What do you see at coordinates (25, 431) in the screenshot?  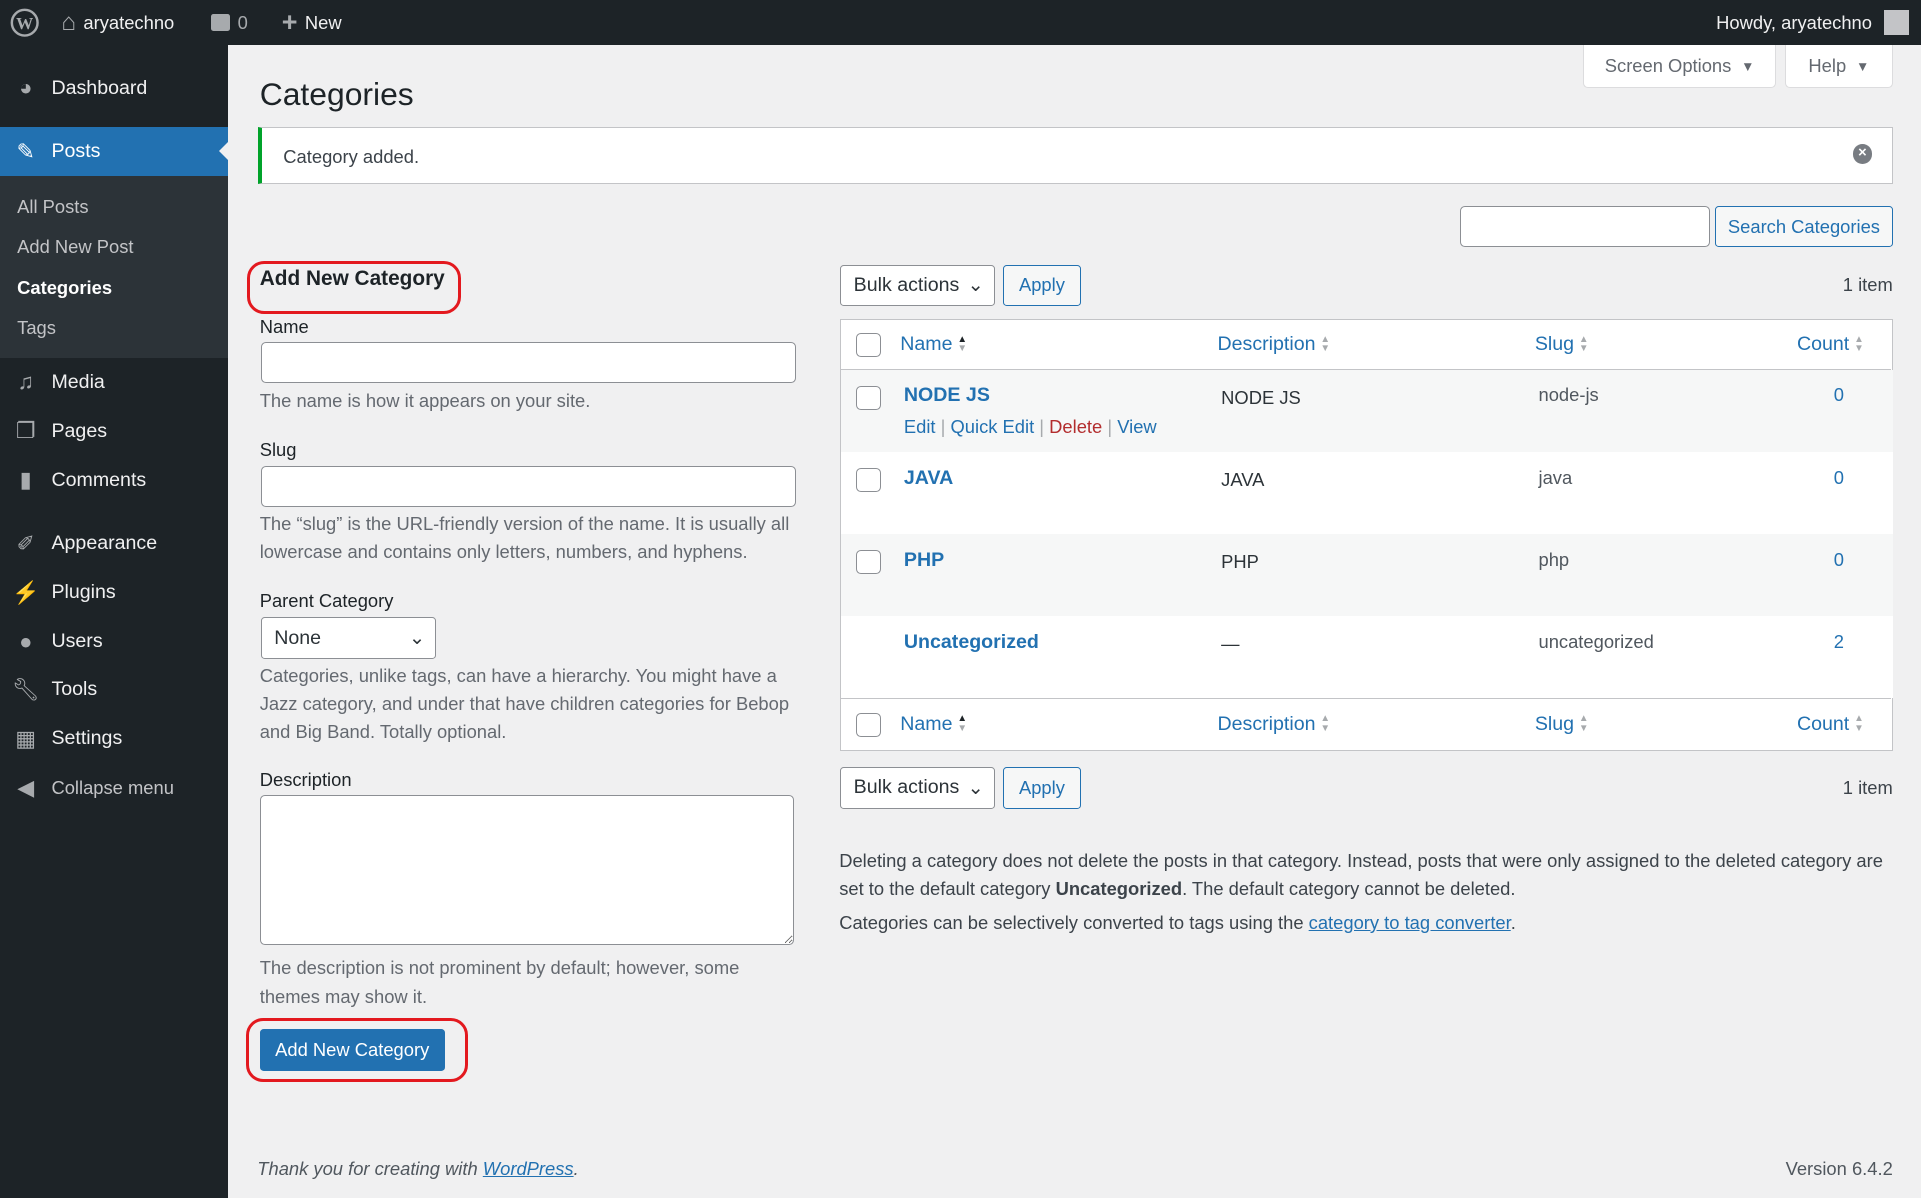 I see `pages-icon: ❐` at bounding box center [25, 431].